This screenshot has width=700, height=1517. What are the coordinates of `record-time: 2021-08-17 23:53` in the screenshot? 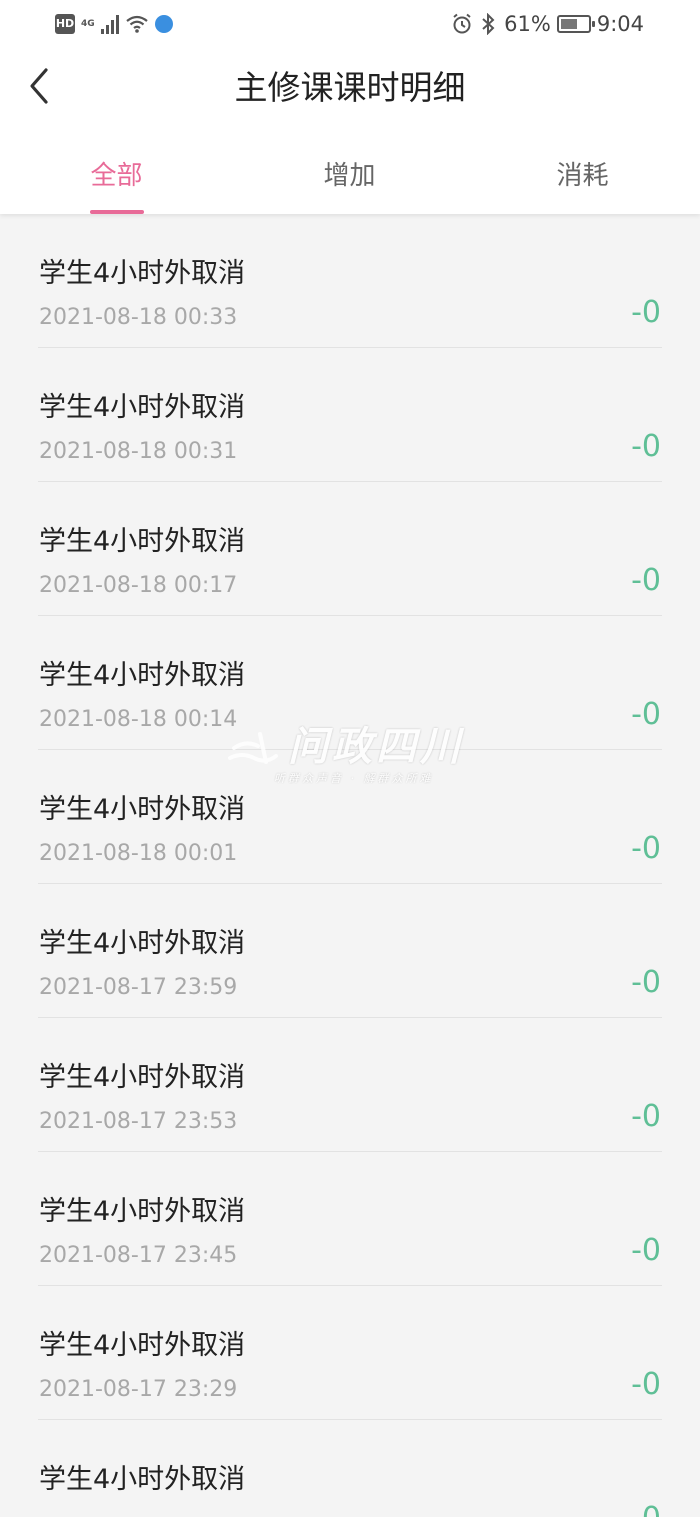 It's located at (138, 1121).